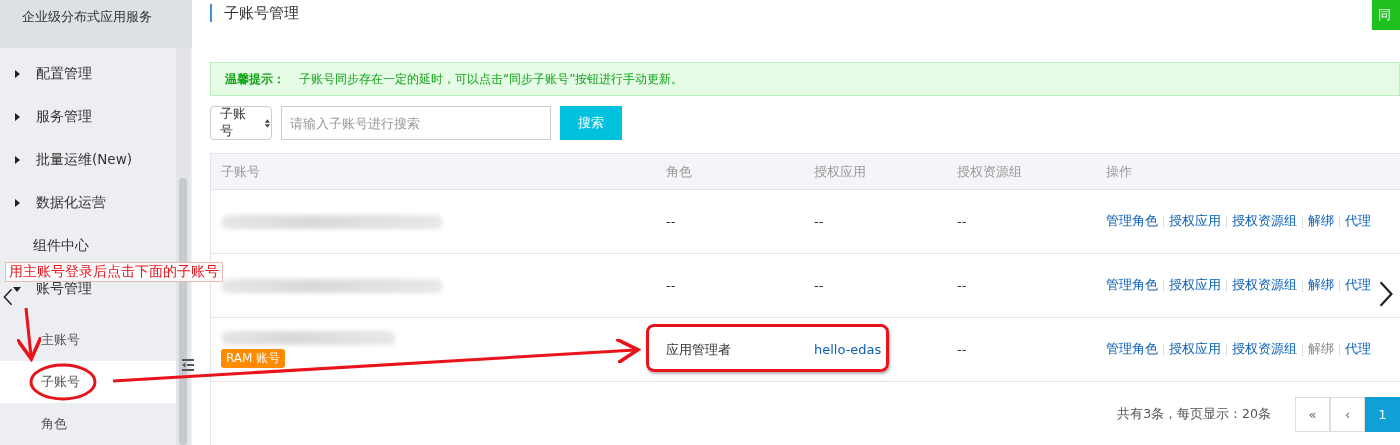 This screenshot has width=1400, height=445. I want to click on search-field: 请输入子账号进行搜索, so click(416, 123).